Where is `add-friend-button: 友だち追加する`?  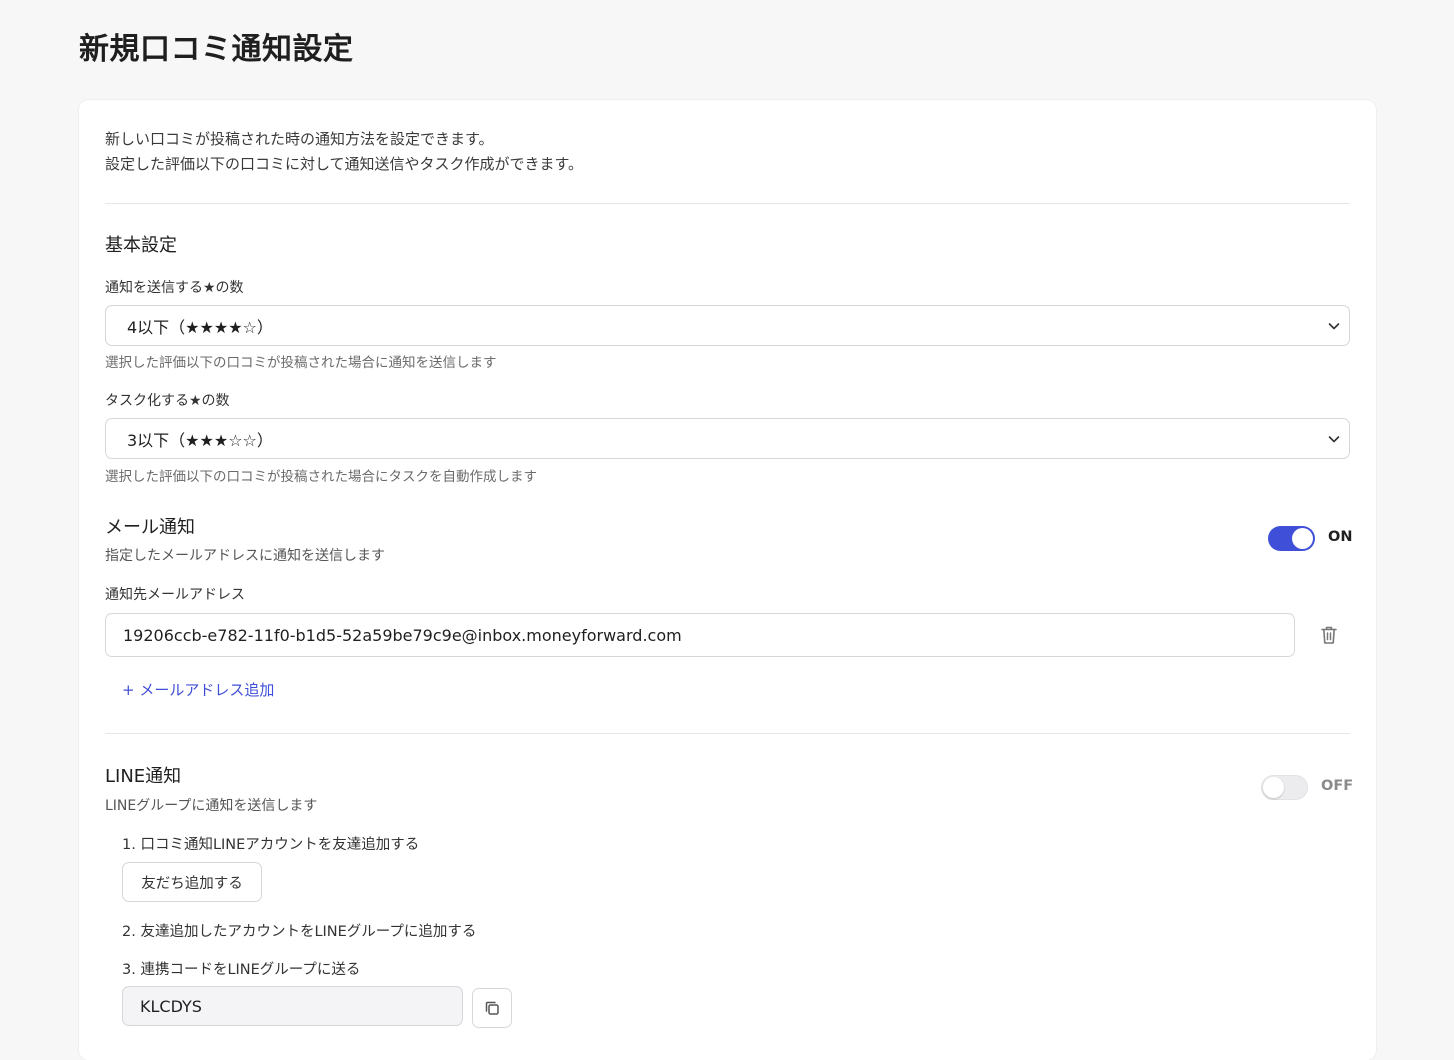 add-friend-button: 友だち追加する is located at coordinates (192, 882).